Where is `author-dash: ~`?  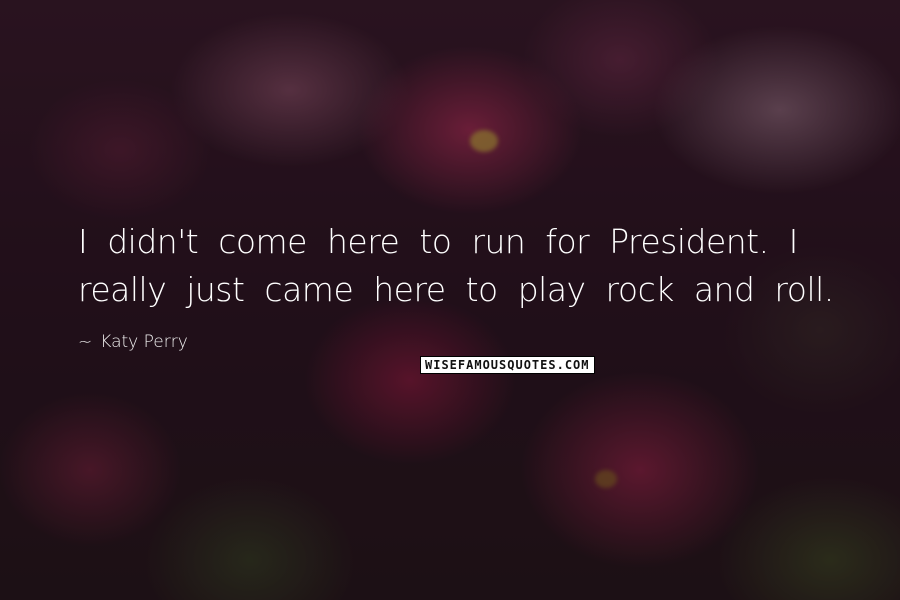 author-dash: ~ is located at coordinates (85, 342).